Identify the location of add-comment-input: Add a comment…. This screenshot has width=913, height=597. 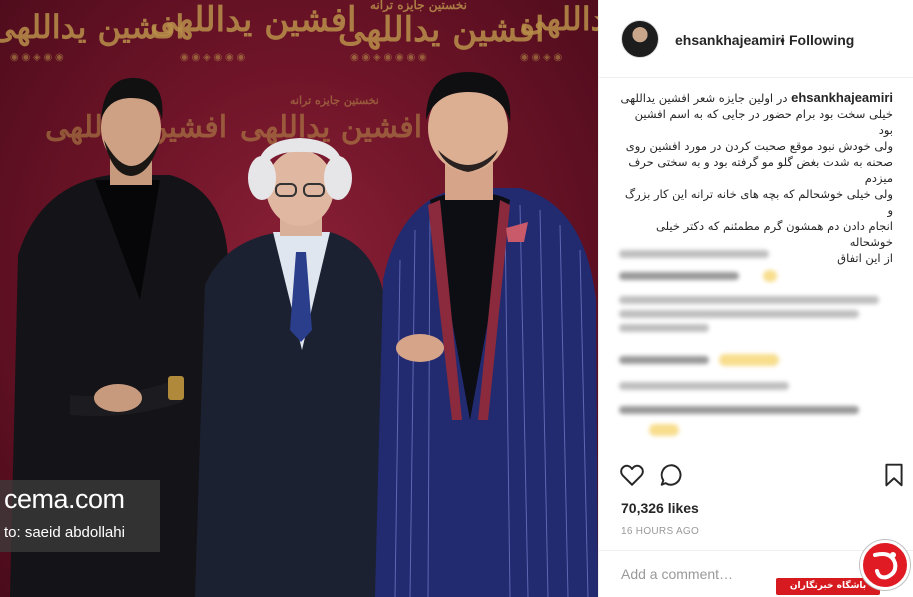
(677, 574).